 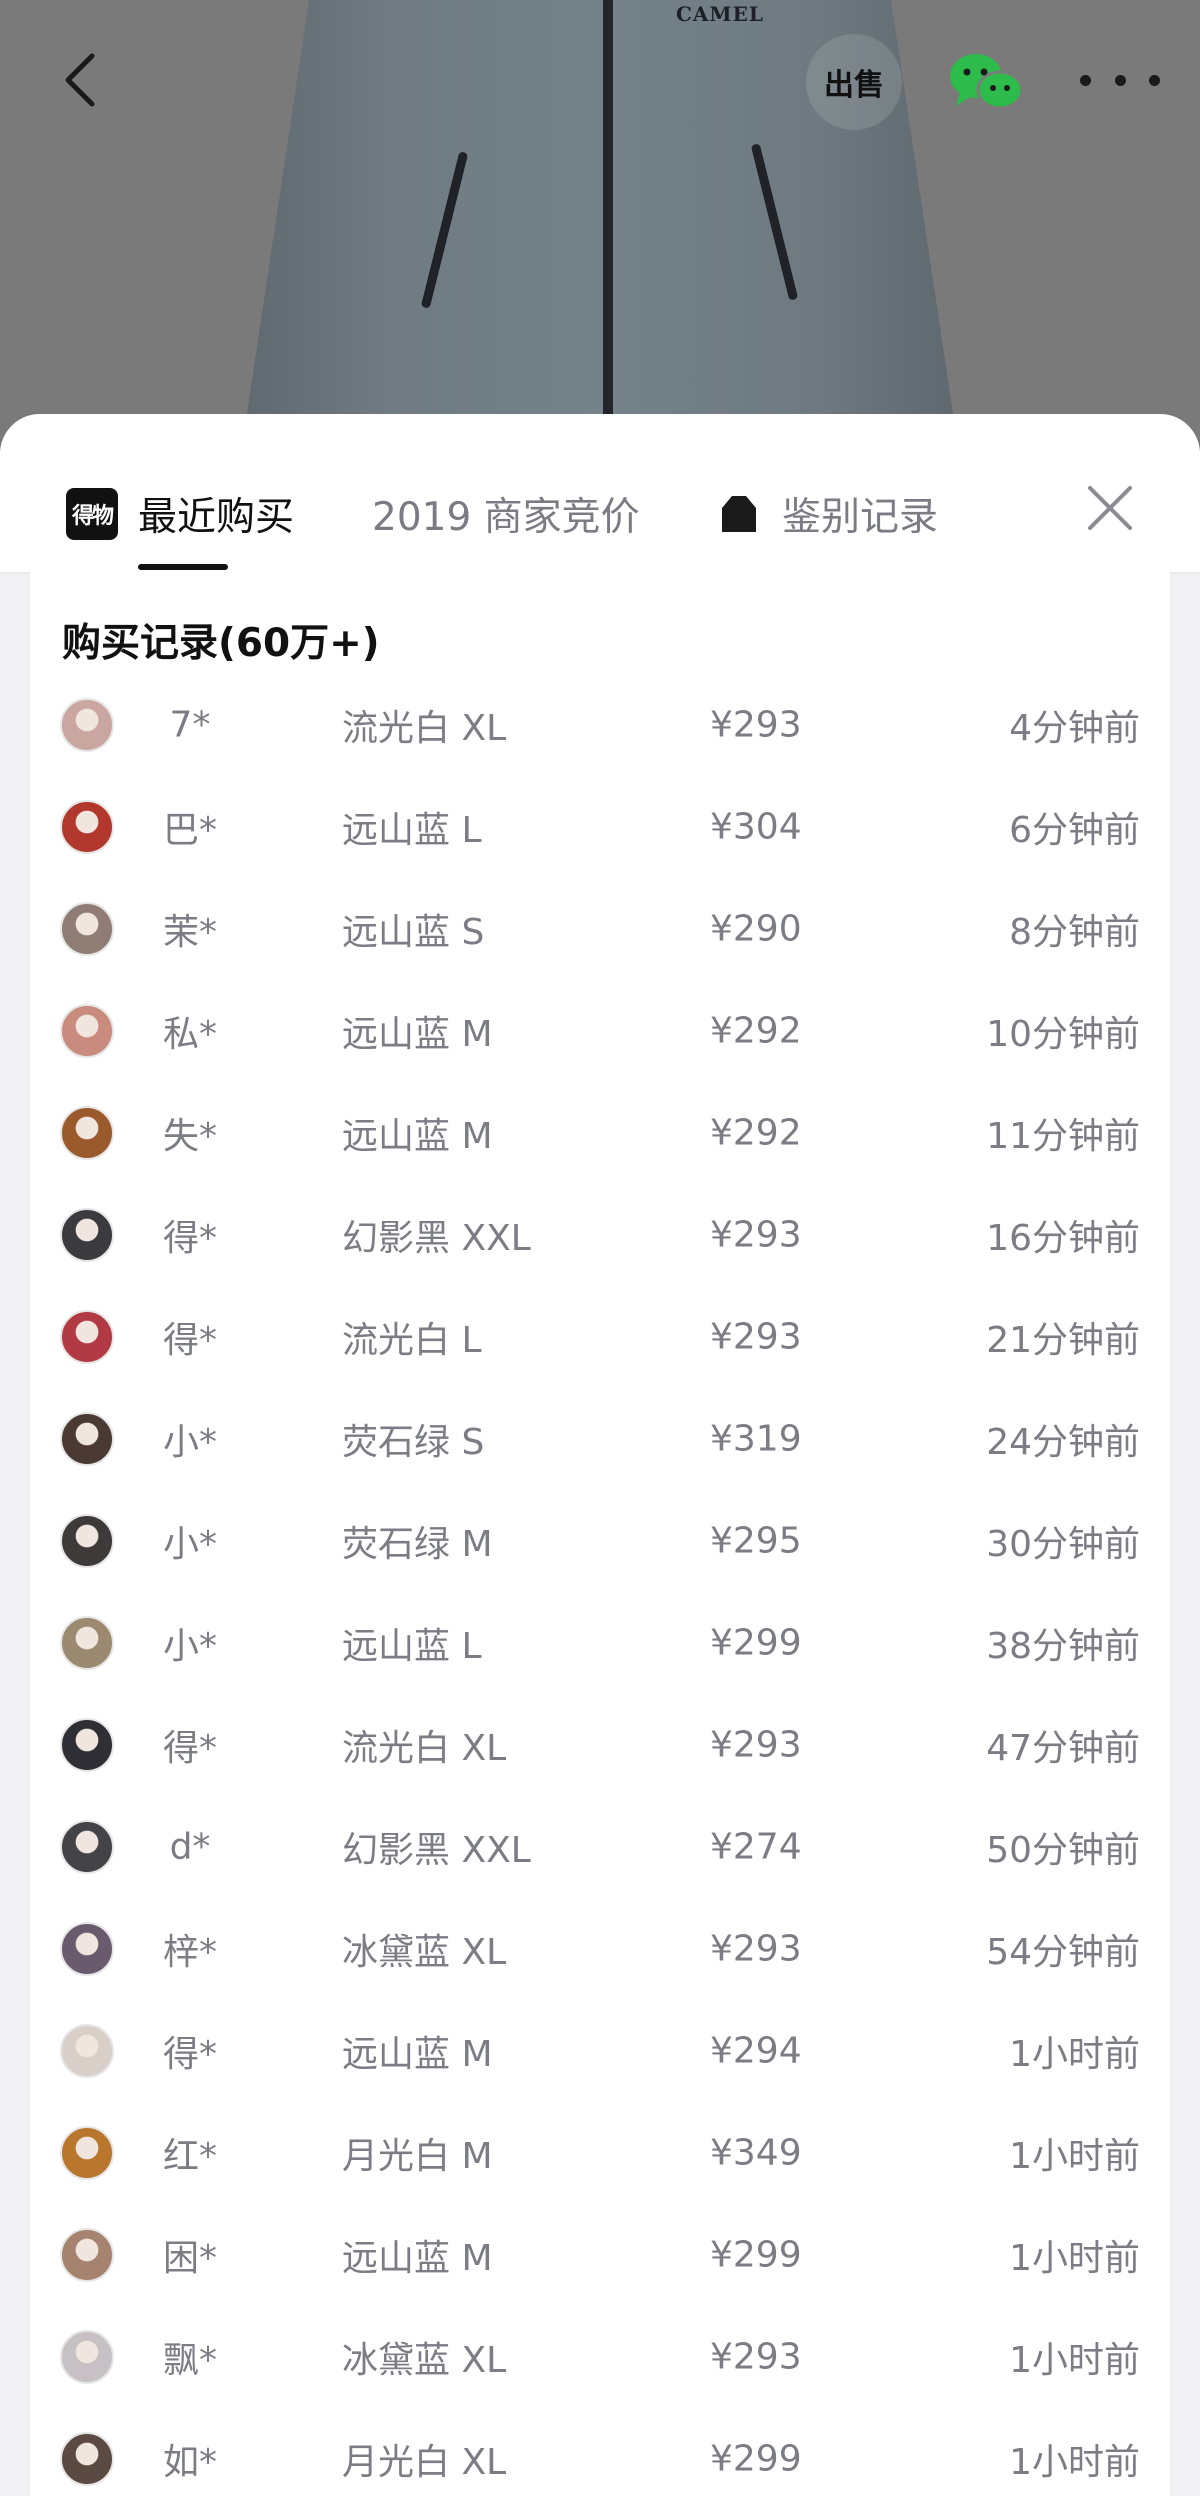 I want to click on list-item: 巴* 远山蓝 L ¥304 6分钟前, so click(x=600, y=827).